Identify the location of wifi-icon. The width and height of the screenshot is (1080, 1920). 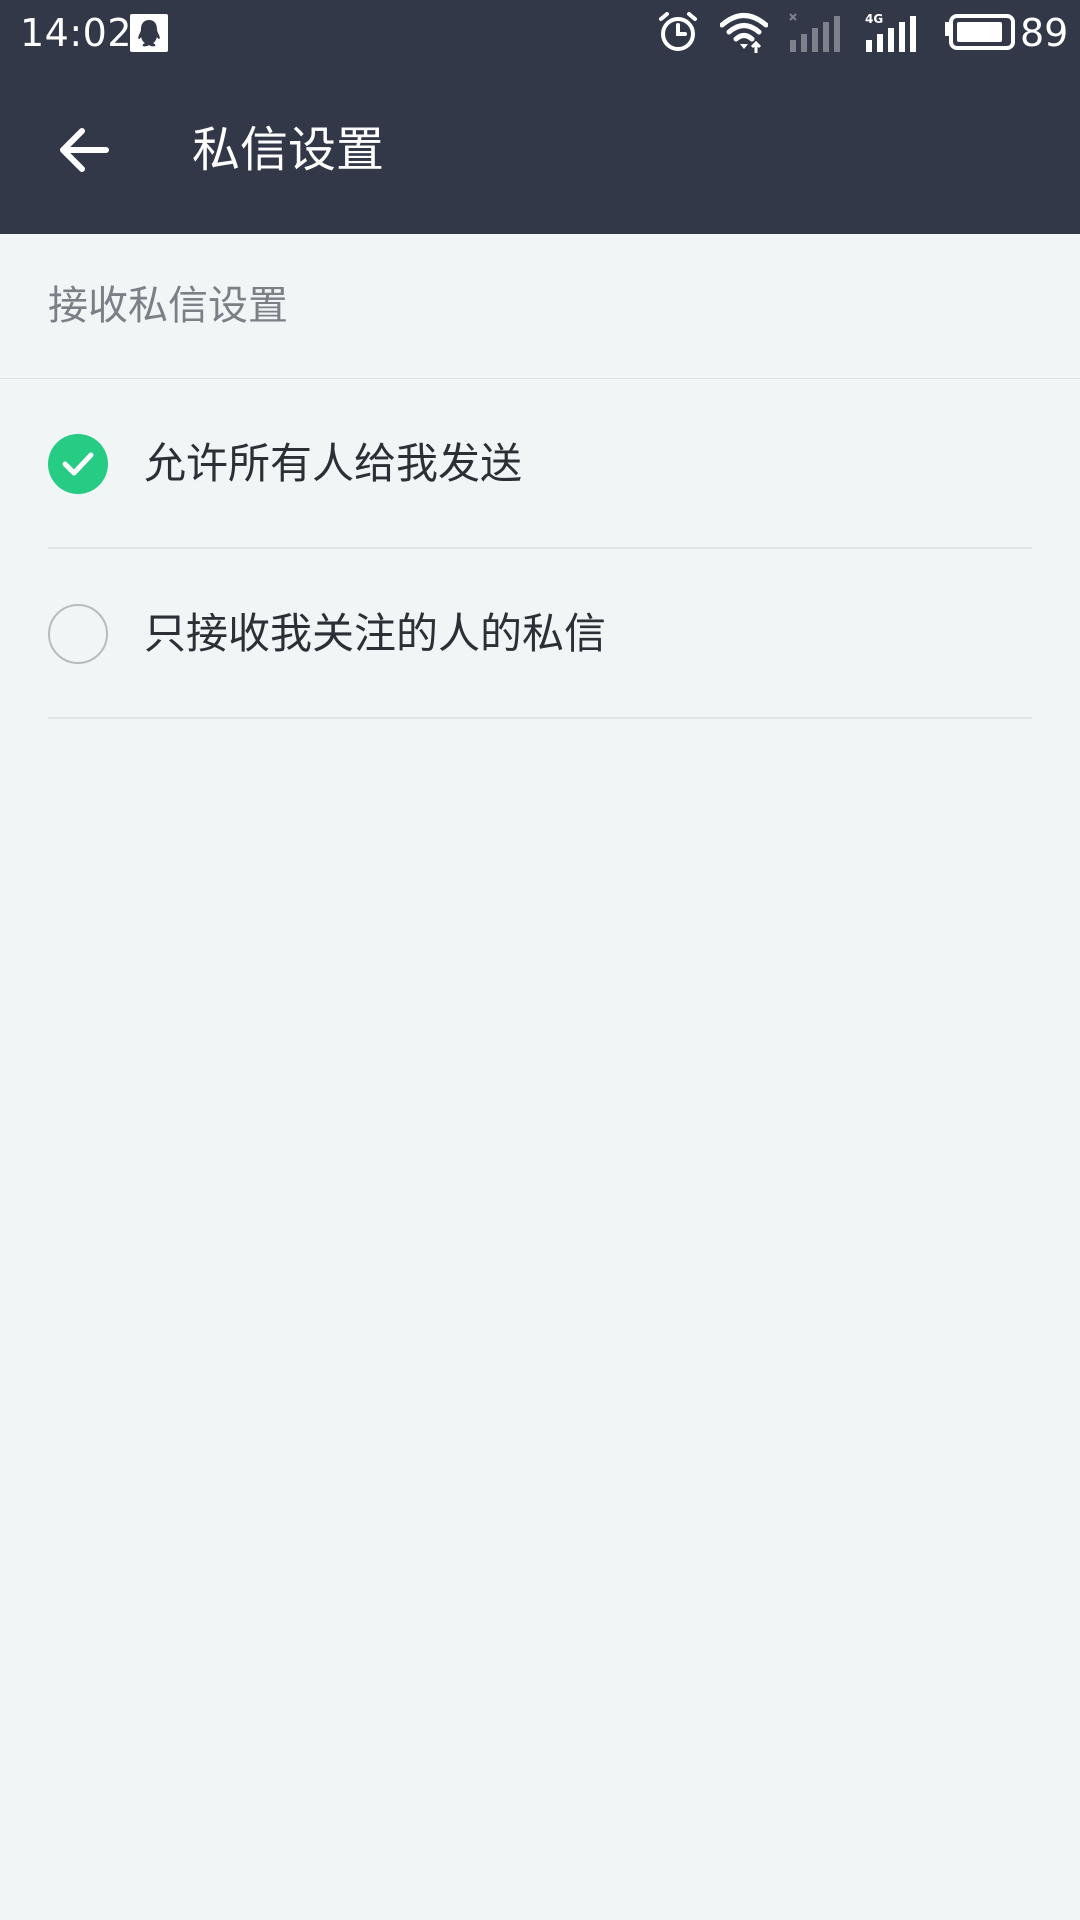
(744, 33).